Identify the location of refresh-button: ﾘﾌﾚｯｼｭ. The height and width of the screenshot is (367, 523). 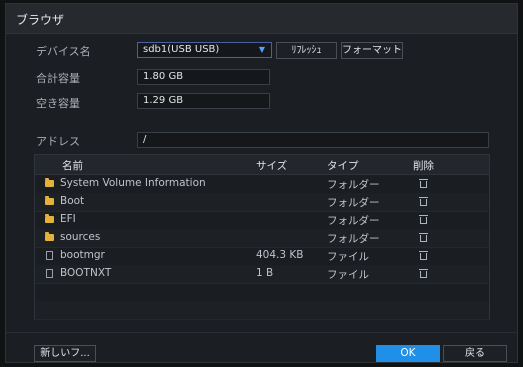
(306, 50).